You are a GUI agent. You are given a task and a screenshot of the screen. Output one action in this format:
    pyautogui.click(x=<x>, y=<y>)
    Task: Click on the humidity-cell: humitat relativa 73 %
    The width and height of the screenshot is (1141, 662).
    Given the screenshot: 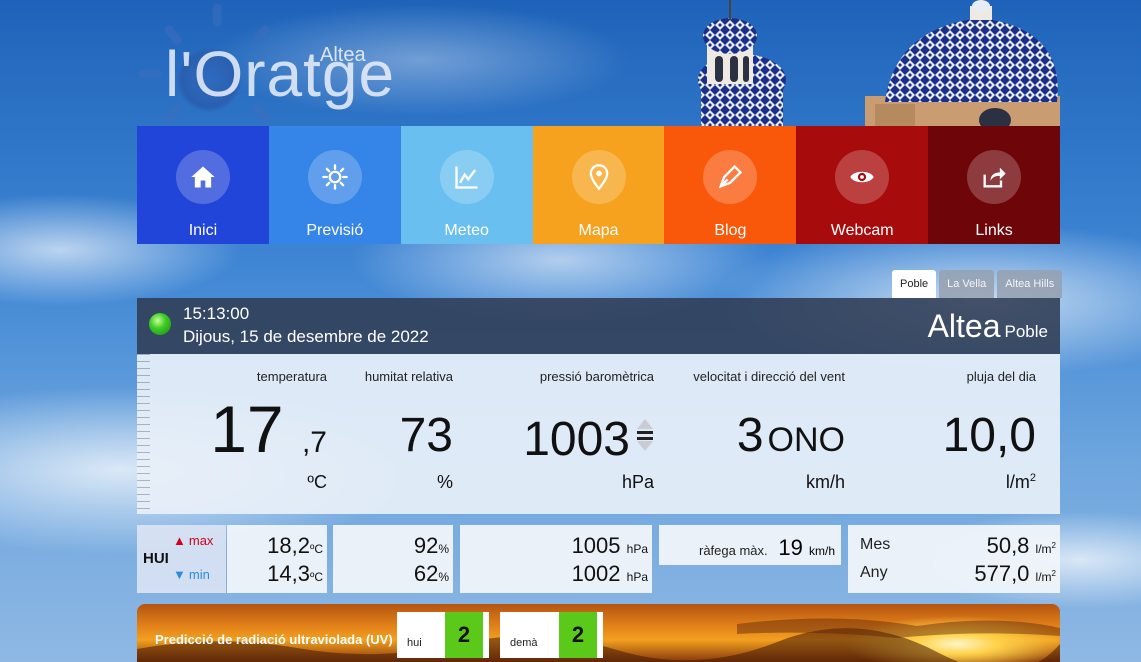 What is the action you would take?
    pyautogui.click(x=400, y=434)
    